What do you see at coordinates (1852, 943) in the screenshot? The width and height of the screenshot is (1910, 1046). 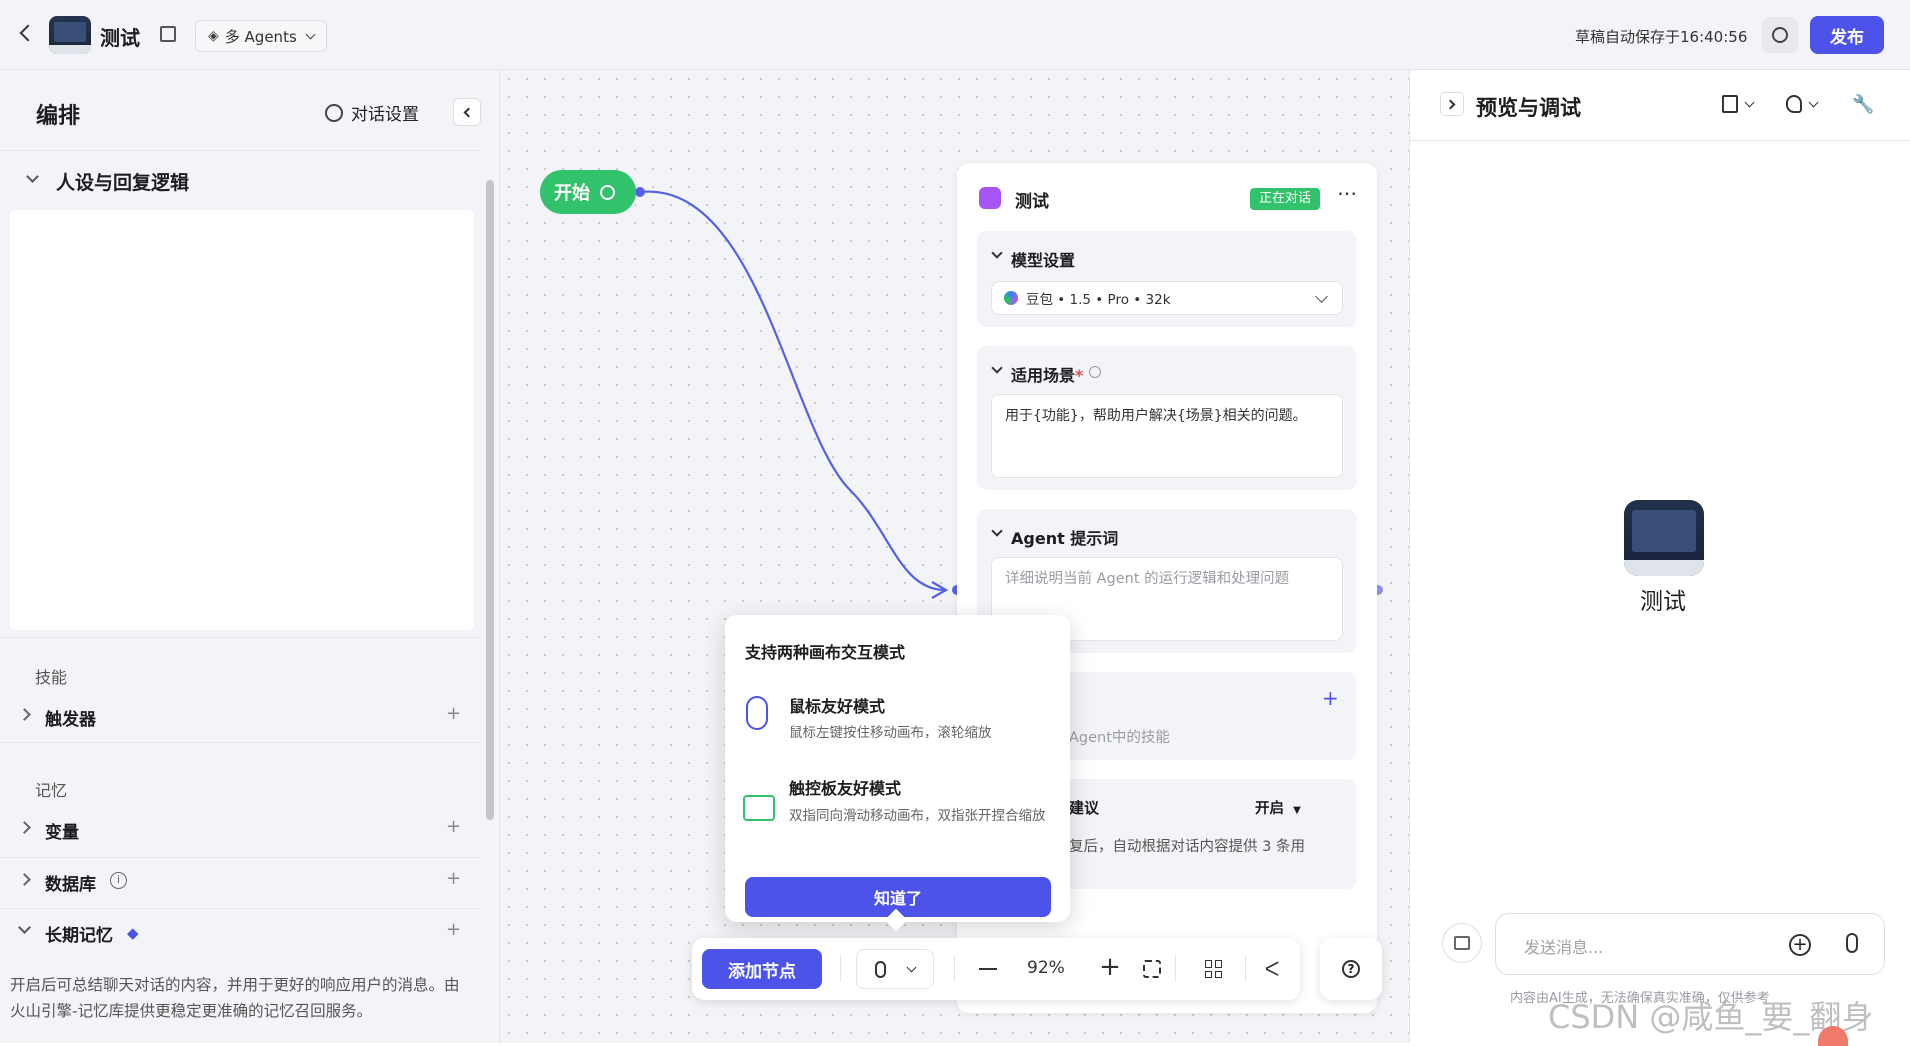 I see `microphone-icon` at bounding box center [1852, 943].